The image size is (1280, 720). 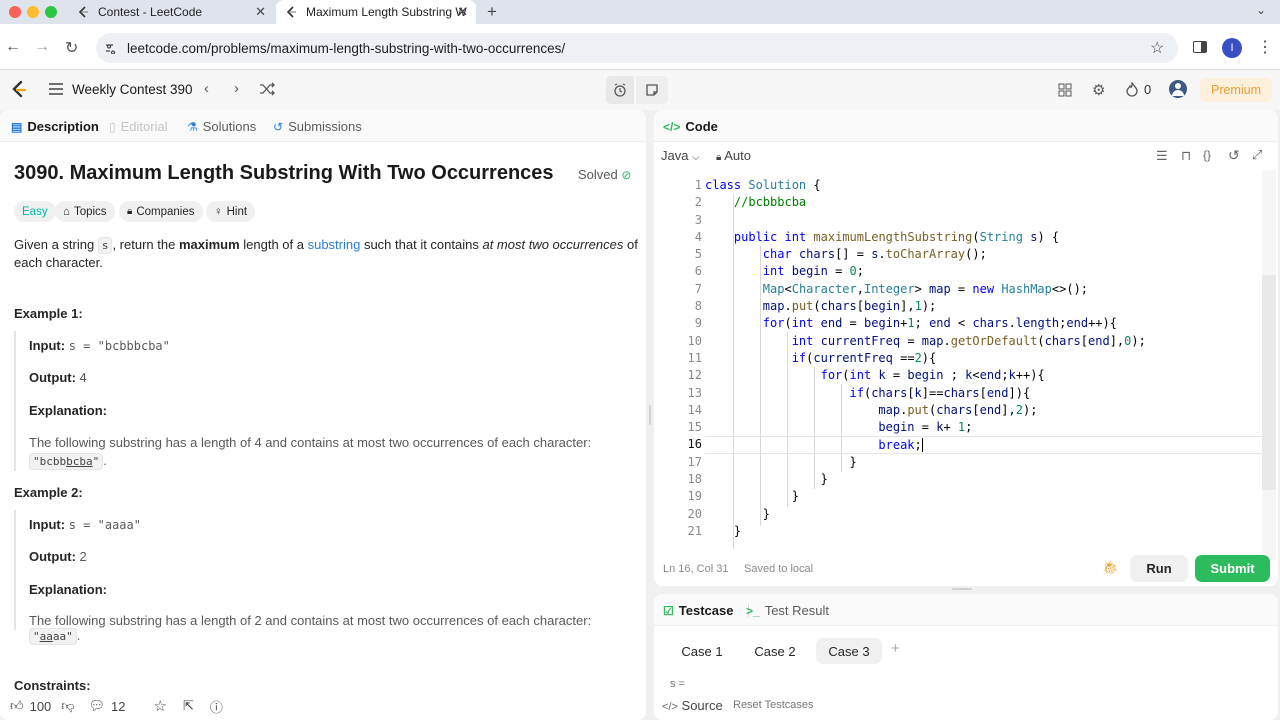 I want to click on timer-button, so click(x=620, y=90).